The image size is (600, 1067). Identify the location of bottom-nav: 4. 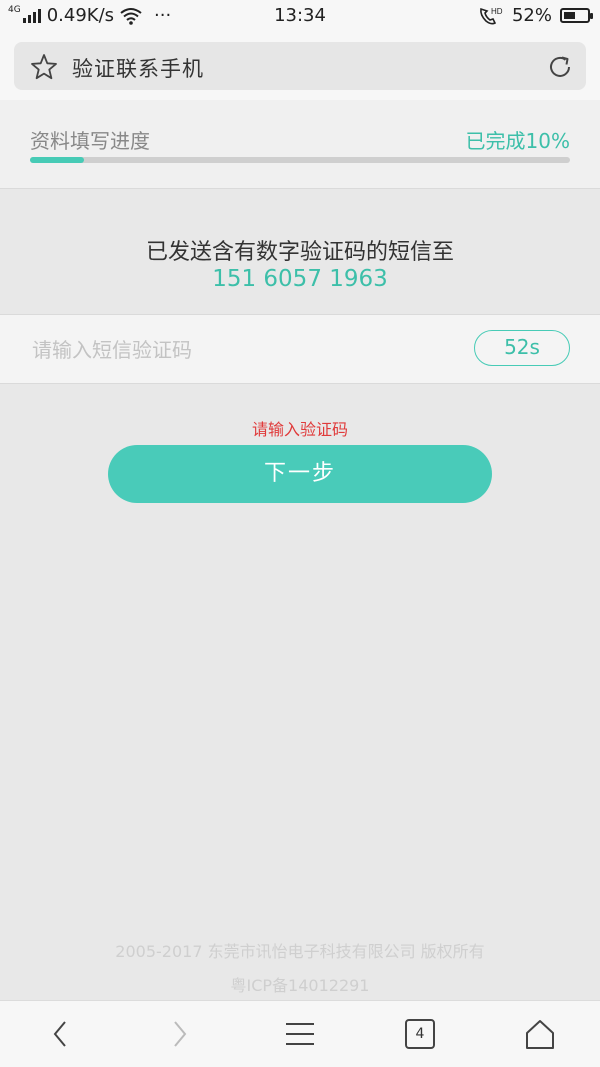
(300, 1033).